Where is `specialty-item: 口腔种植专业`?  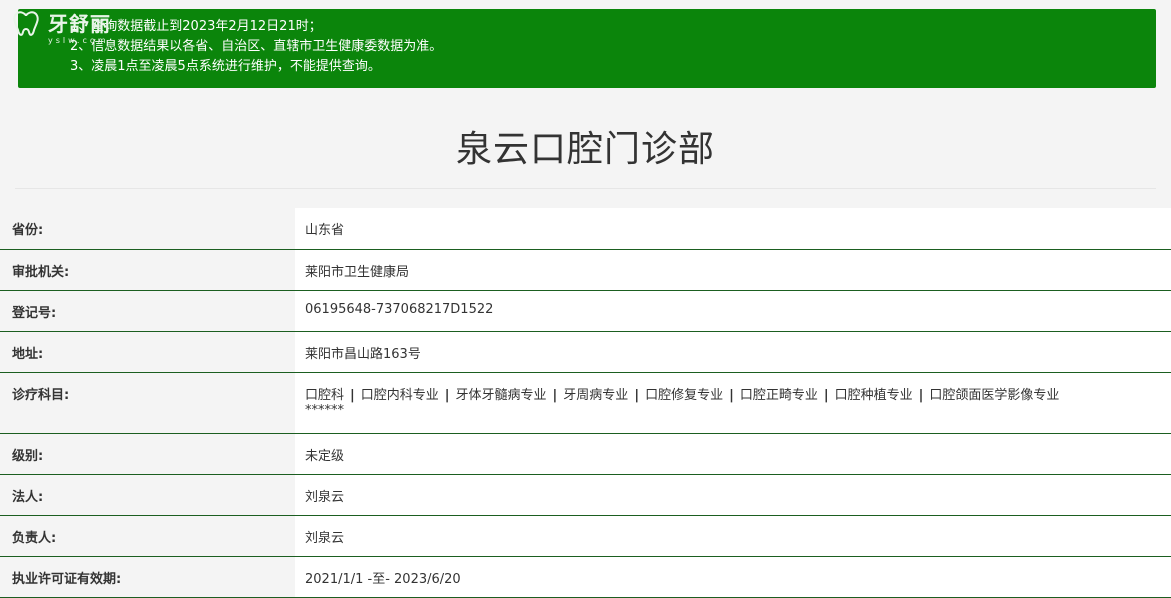 specialty-item: 口腔种植专业 is located at coordinates (873, 395).